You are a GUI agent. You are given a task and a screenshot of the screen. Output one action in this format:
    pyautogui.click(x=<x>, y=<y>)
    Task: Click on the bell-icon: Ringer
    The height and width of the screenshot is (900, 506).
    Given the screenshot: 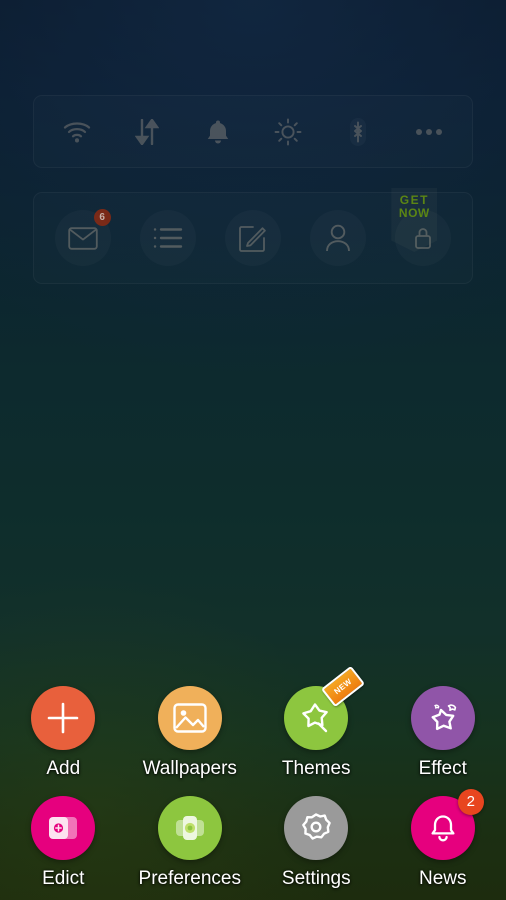 What is the action you would take?
    pyautogui.click(x=218, y=132)
    